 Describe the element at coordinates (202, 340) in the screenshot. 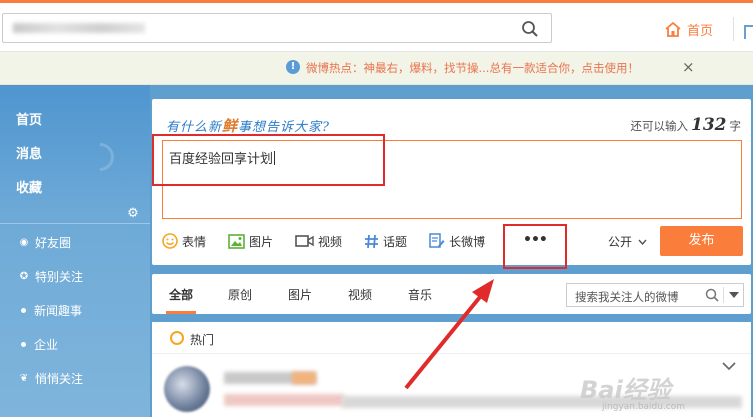

I see `hot-label: 热门` at that location.